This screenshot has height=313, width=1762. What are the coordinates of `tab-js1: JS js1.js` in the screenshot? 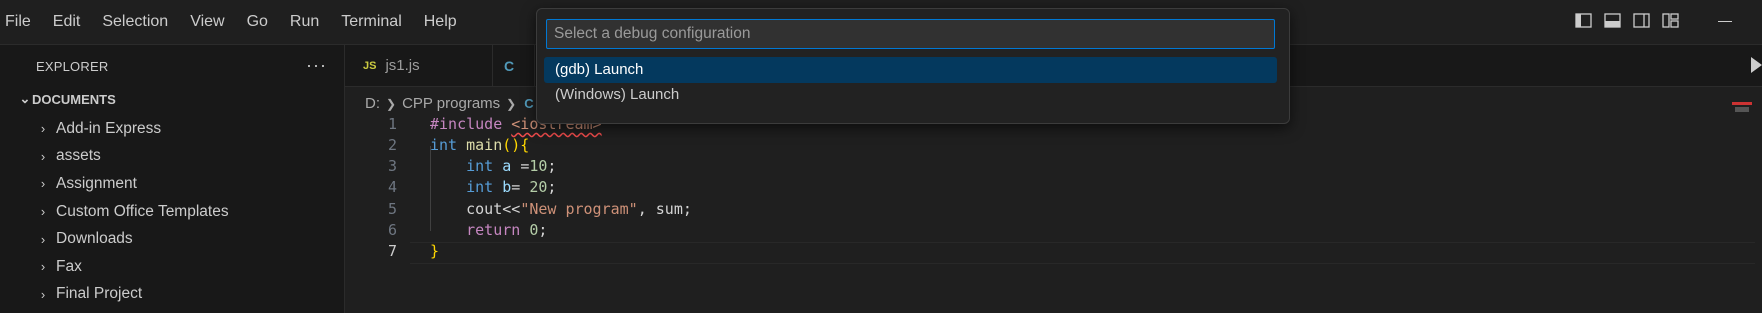 It's located at (419, 65).